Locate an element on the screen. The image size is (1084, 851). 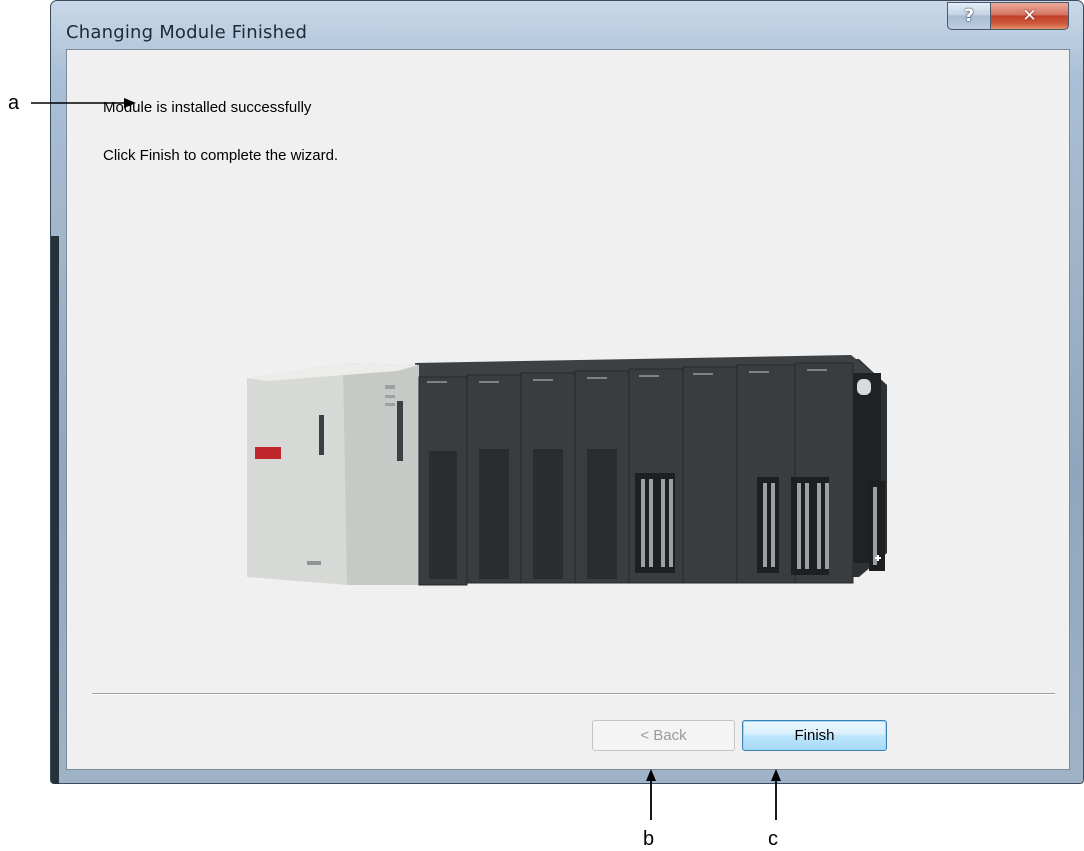
annotation-arrow-a is located at coordinates (83, 103).